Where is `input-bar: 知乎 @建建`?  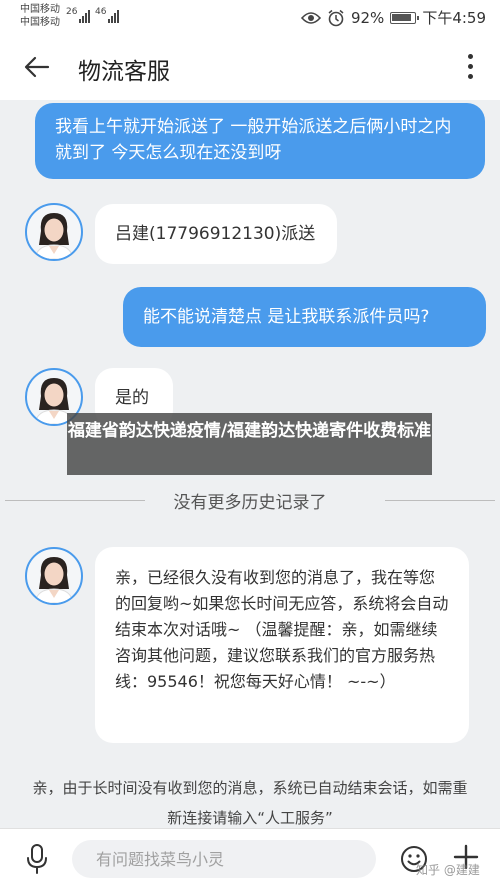
input-bar: 知乎 @建建 is located at coordinates (250, 858).